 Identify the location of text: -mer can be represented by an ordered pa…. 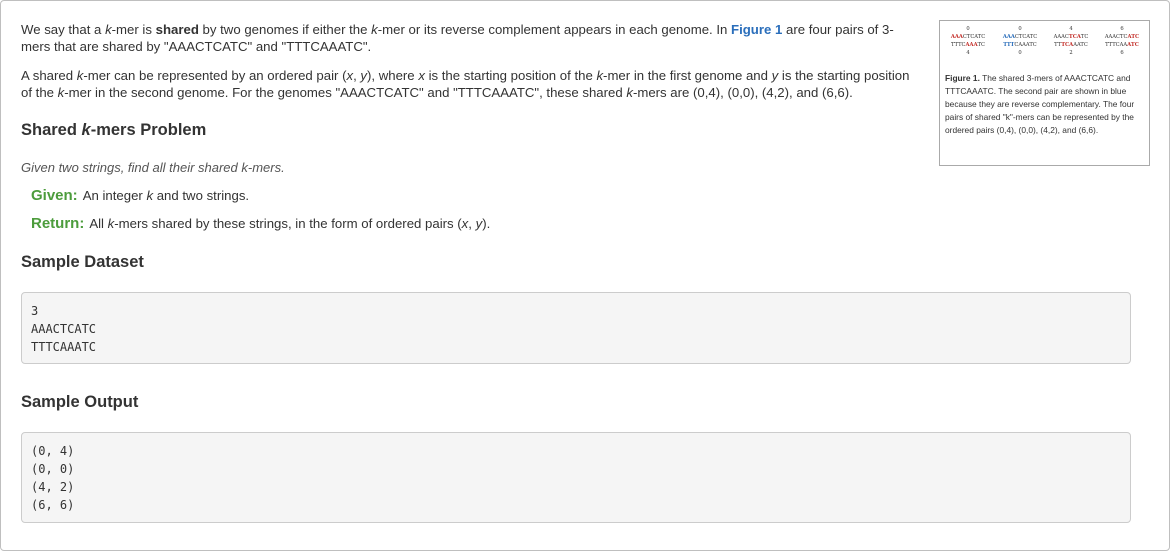
(215, 75).